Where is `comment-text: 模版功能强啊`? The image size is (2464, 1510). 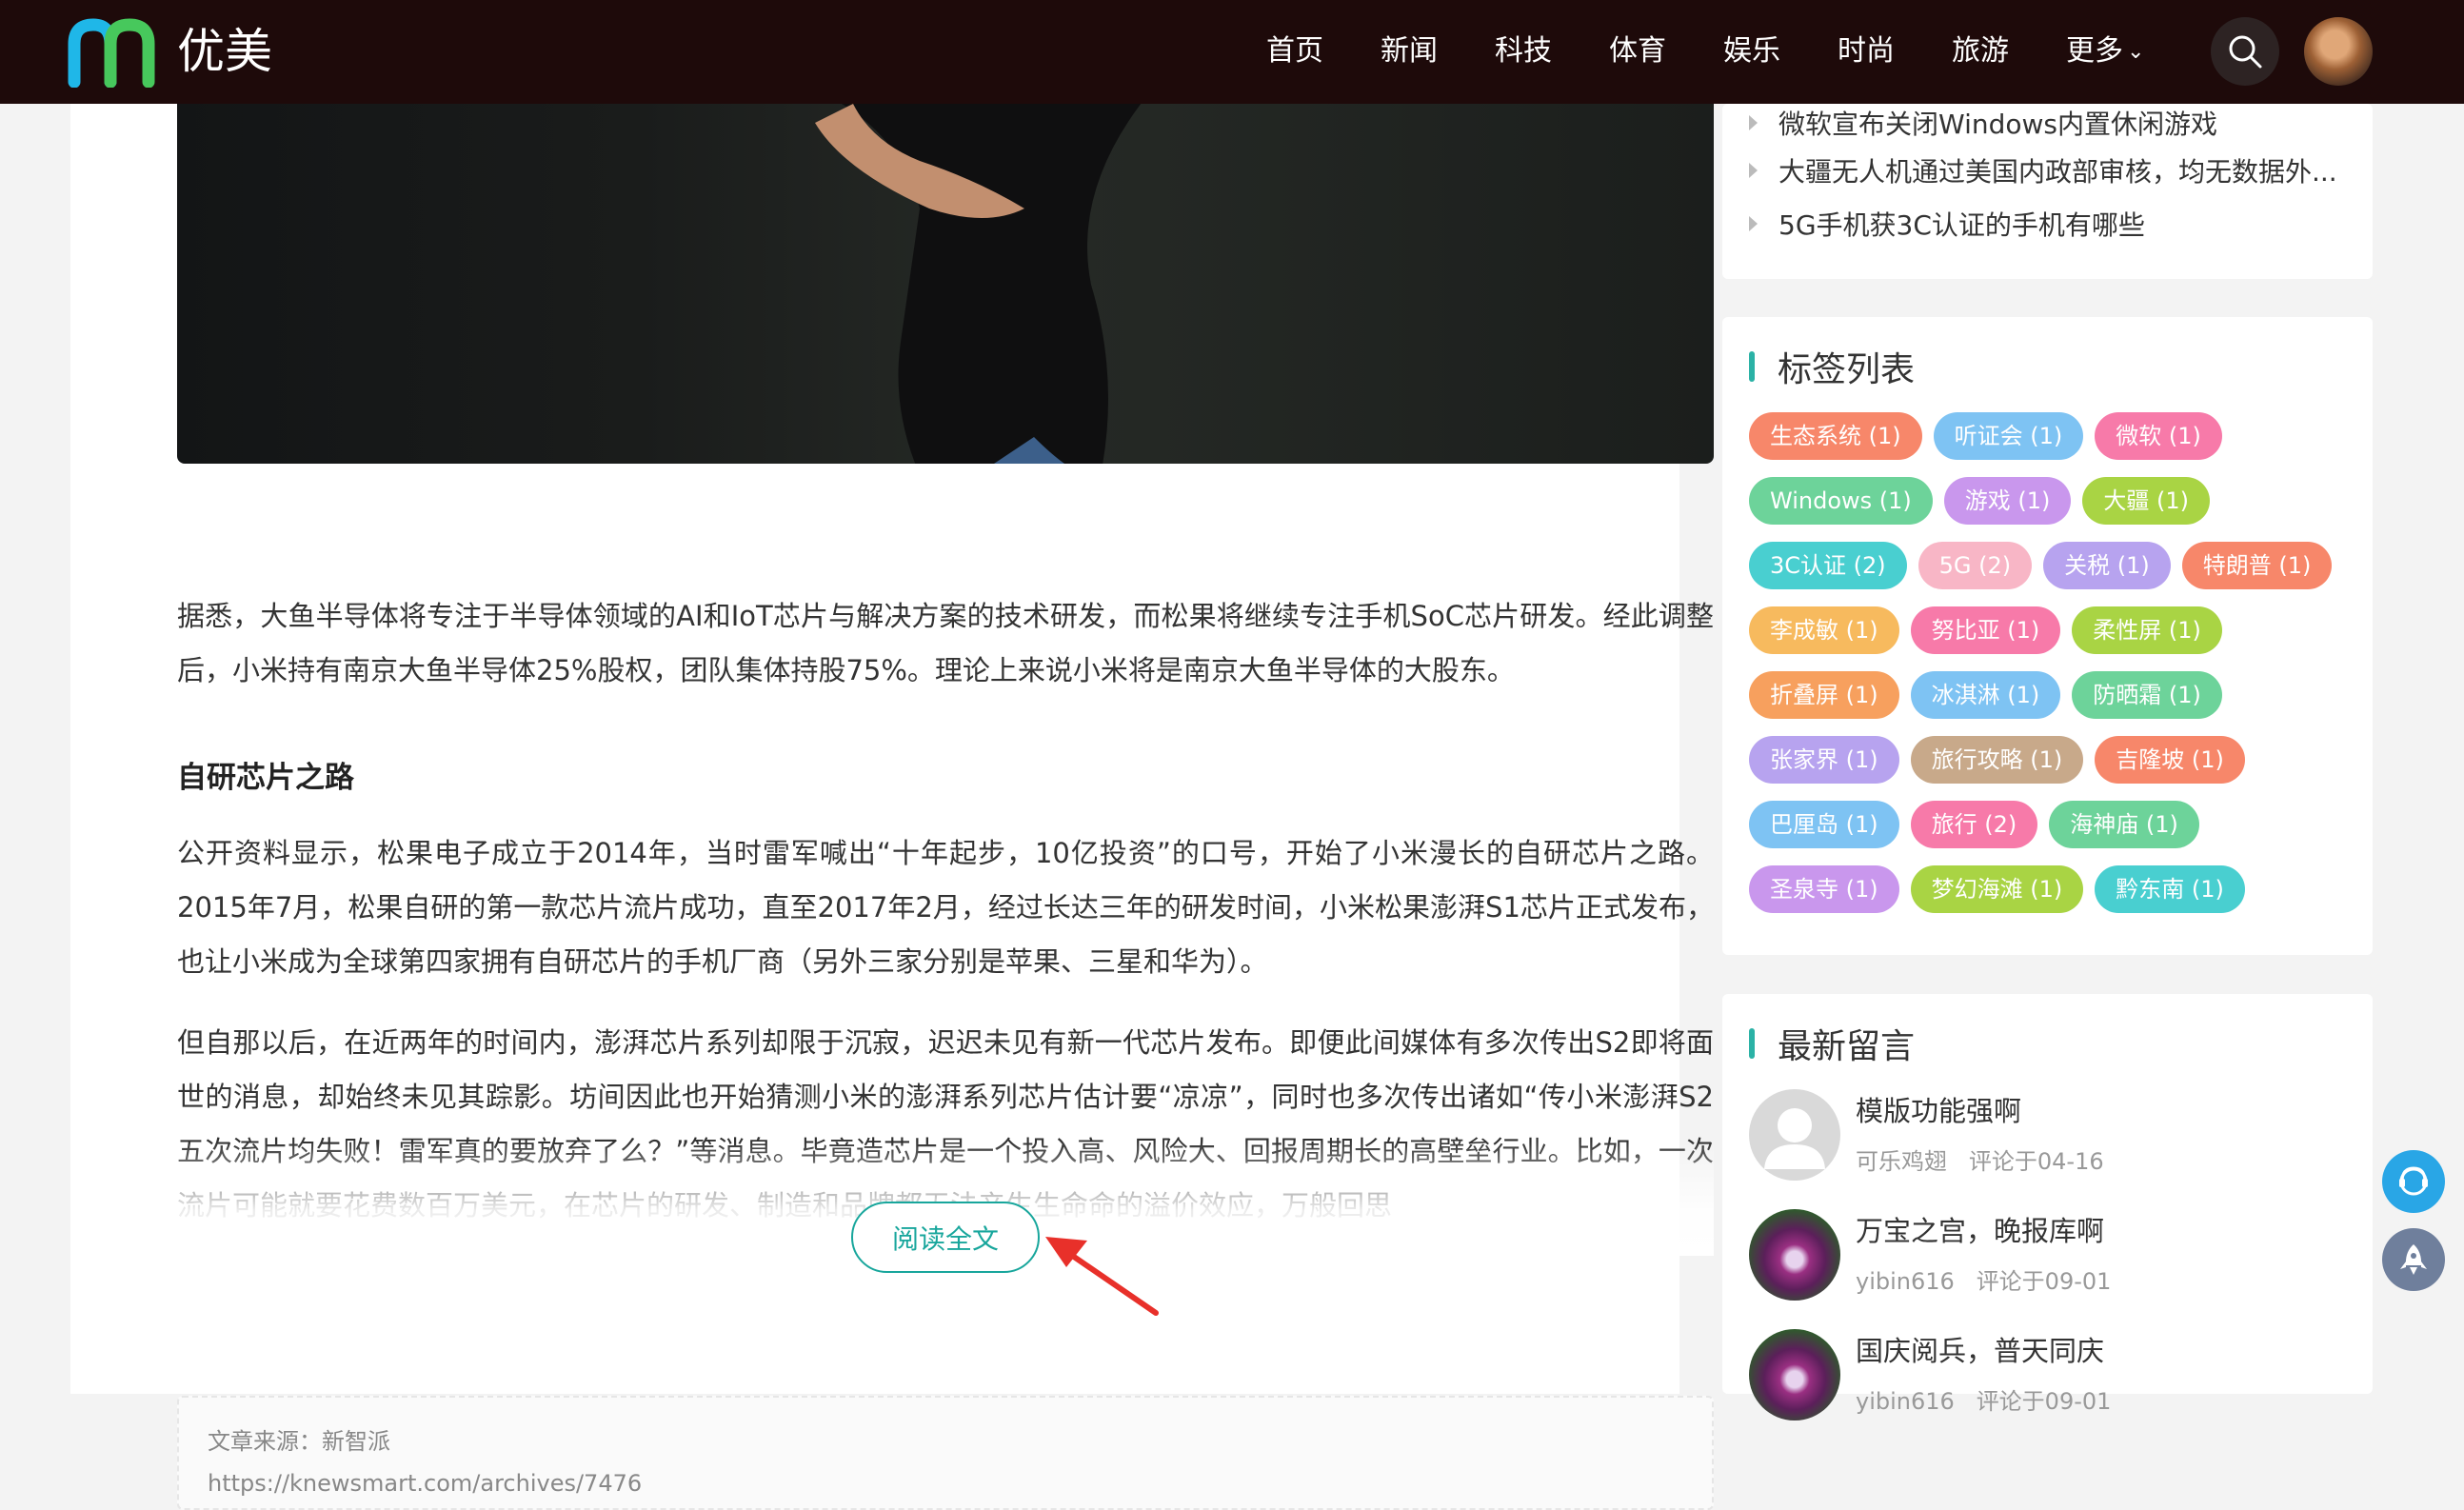
comment-text: 模版功能强啊 is located at coordinates (1939, 1111).